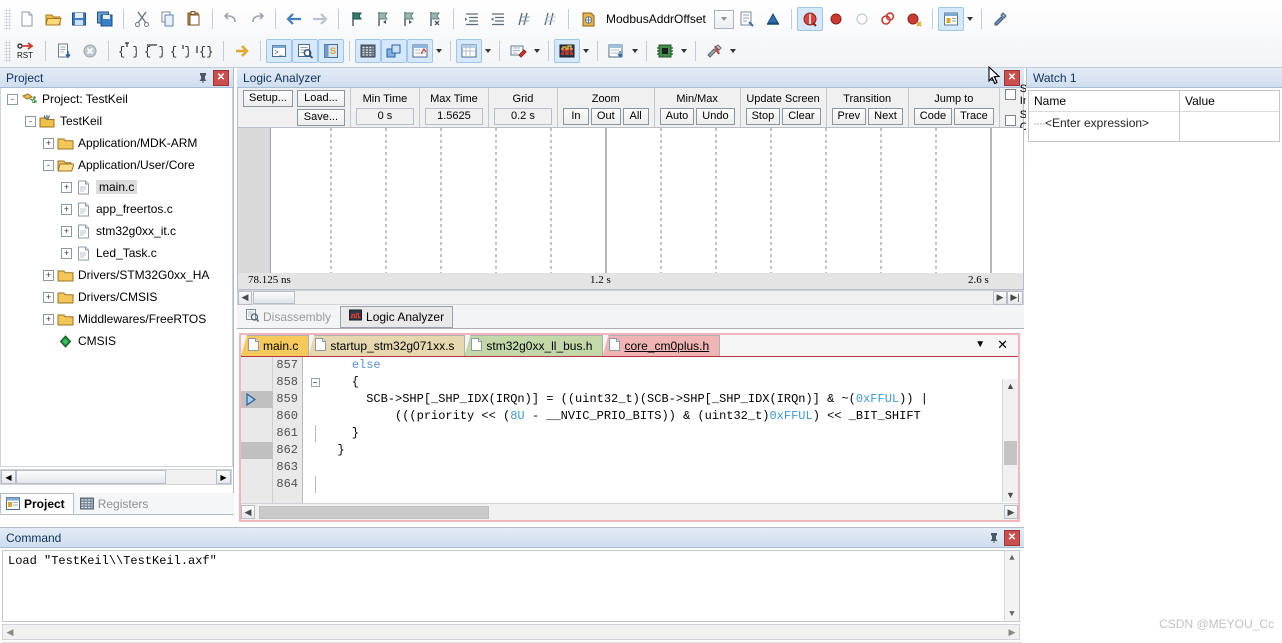  I want to click on tree-item-middlewares-freertos: + Middlewares/FreeRTOS, so click(116, 319).